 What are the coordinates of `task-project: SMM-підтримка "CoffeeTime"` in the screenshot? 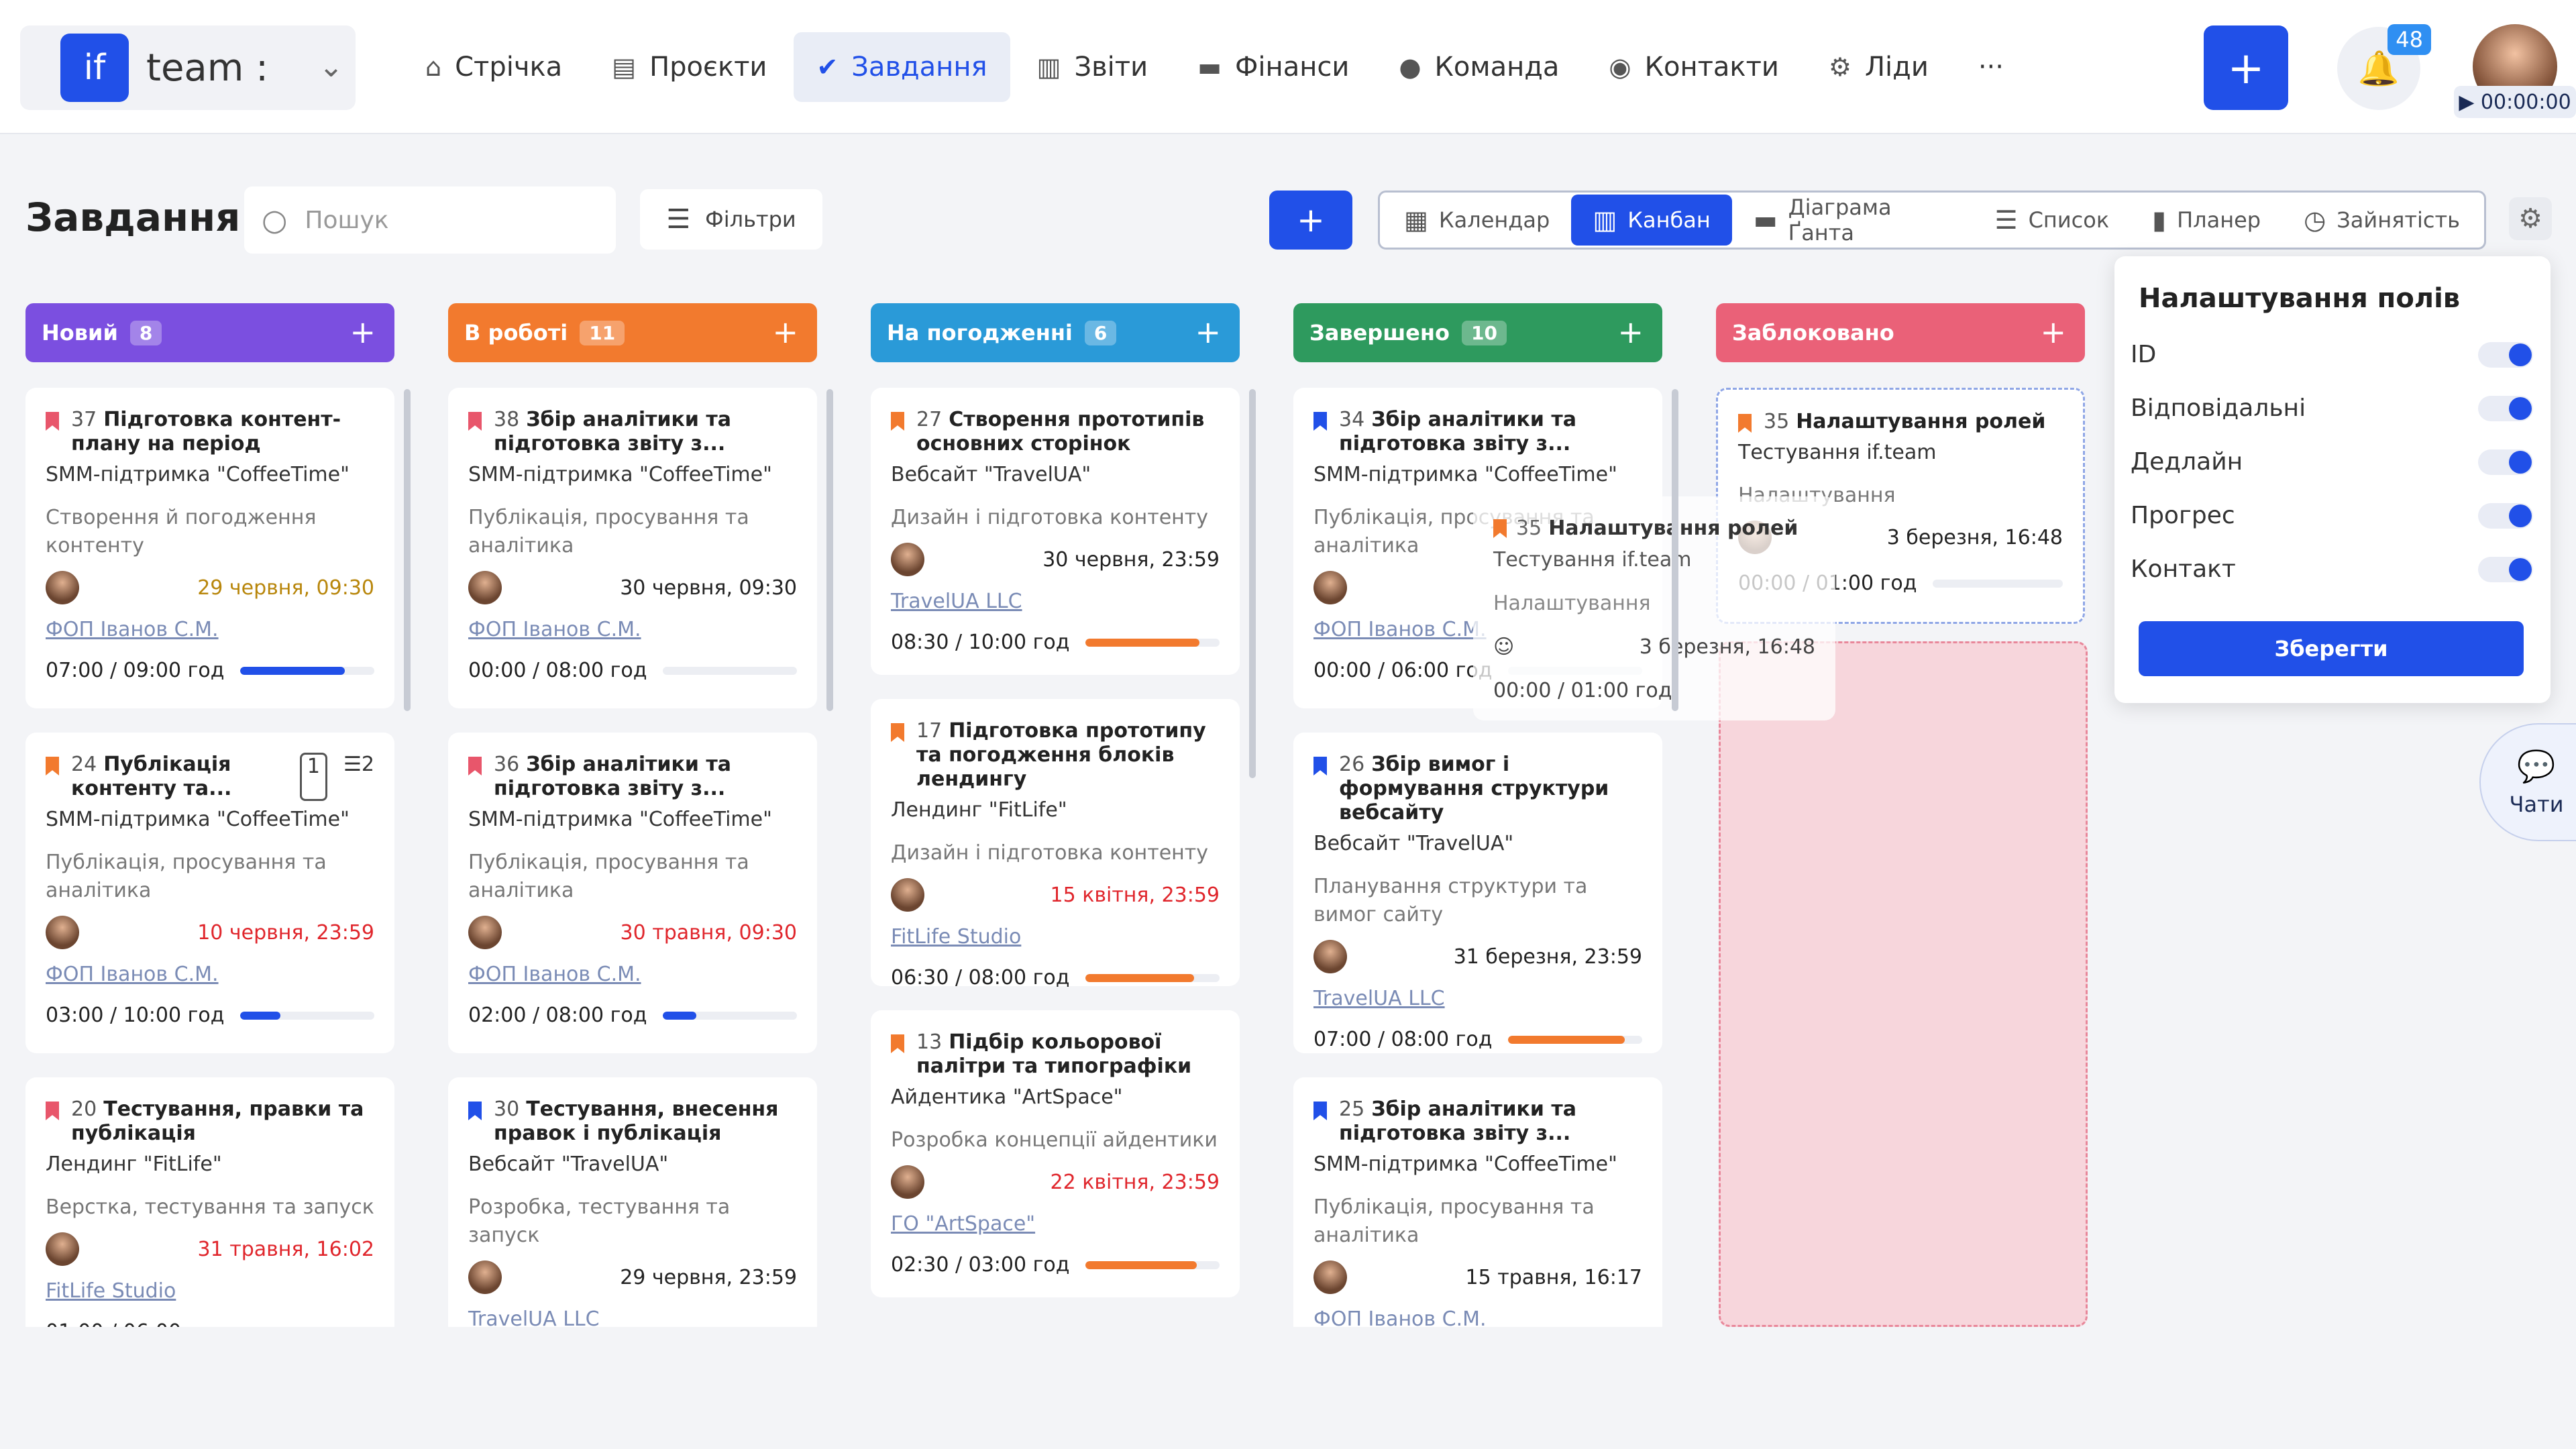 It's located at (1465, 474).